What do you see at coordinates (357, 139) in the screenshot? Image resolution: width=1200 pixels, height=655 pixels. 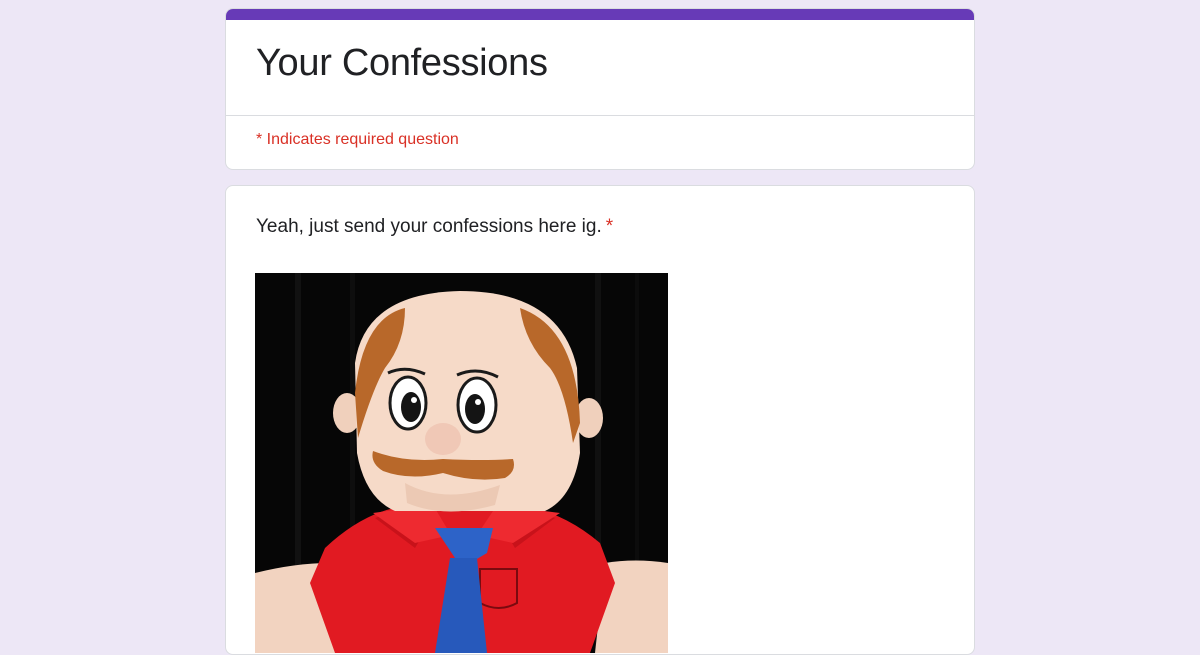 I see `required-question-note: * Indicates required question` at bounding box center [357, 139].